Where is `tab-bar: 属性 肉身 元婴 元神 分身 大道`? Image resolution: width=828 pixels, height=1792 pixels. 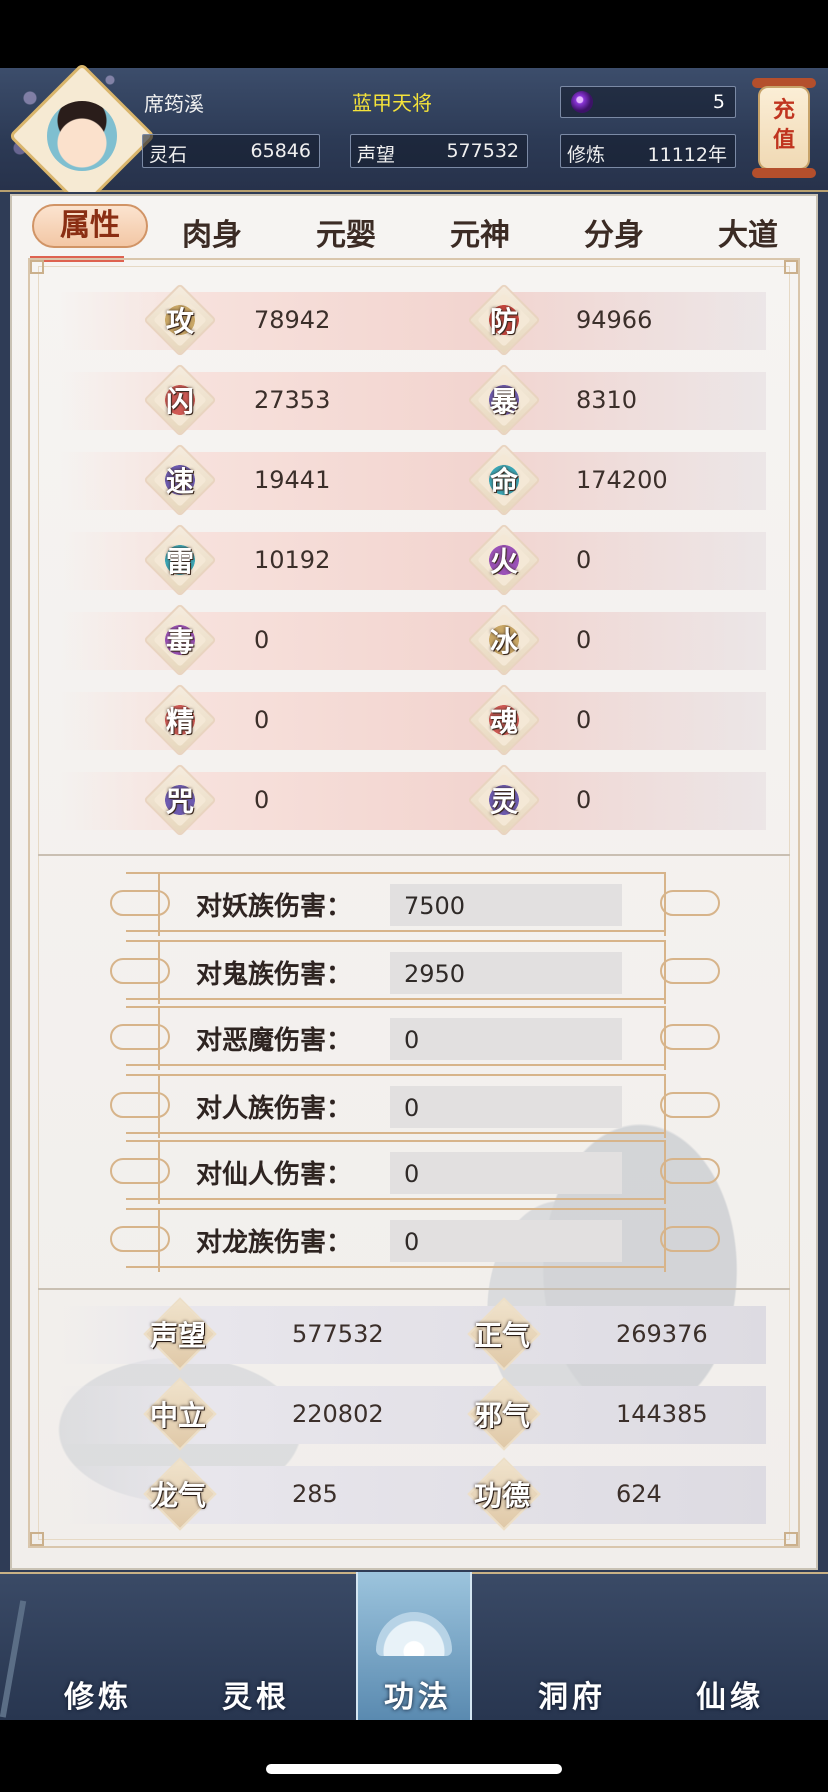 tab-bar: 属性 肉身 元婴 元神 分身 大道 is located at coordinates (414, 232).